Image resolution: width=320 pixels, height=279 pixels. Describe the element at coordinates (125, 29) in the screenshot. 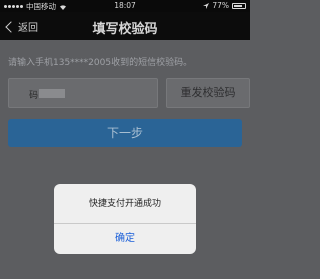

I see `page-title: 填写校验码` at that location.